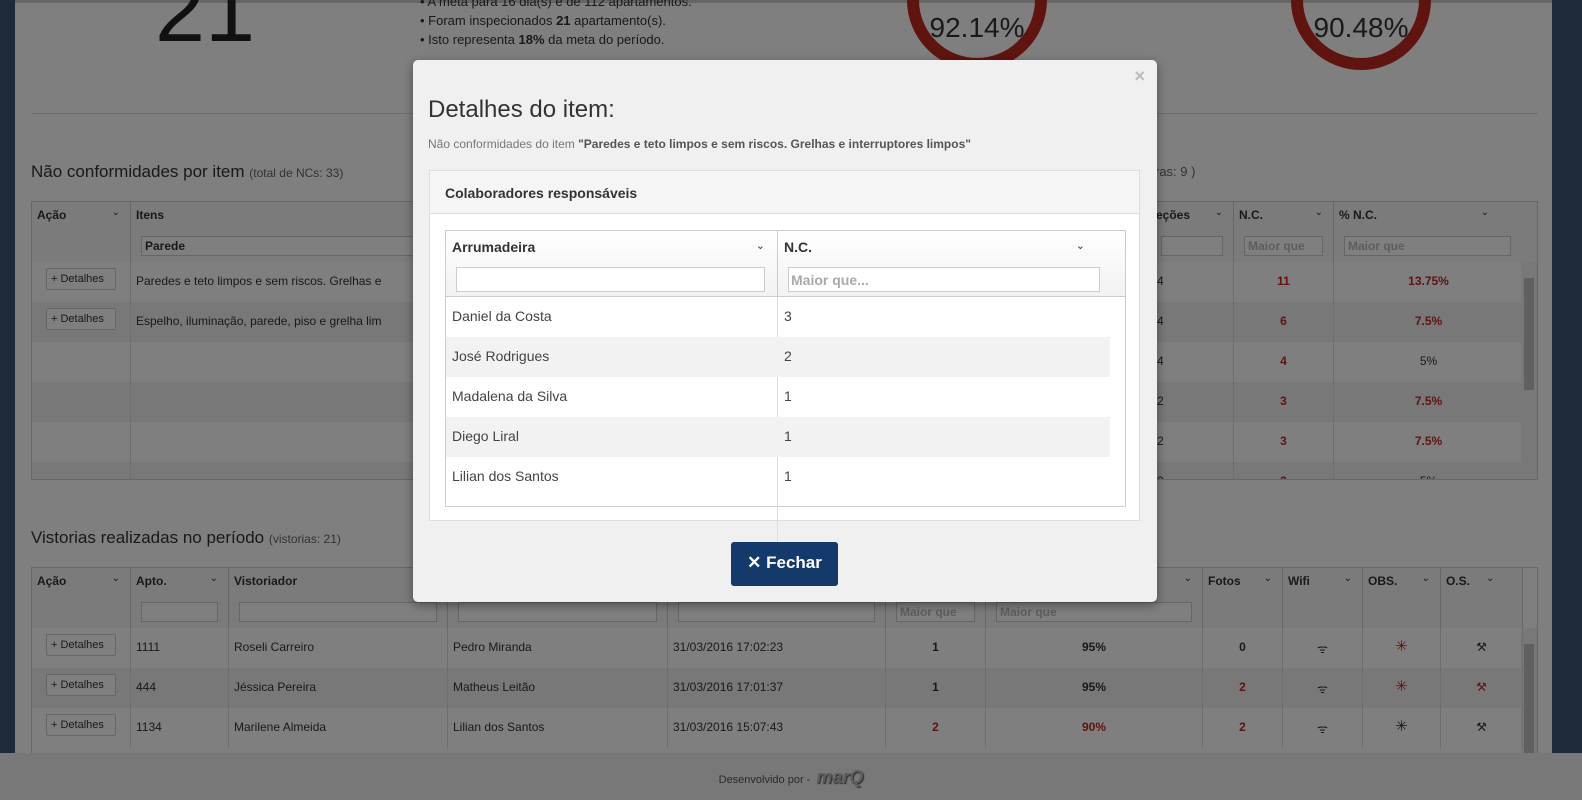 Image resolution: width=1582 pixels, height=800 pixels. What do you see at coordinates (788, 316) in the screenshot?
I see `nc-cell: 3` at bounding box center [788, 316].